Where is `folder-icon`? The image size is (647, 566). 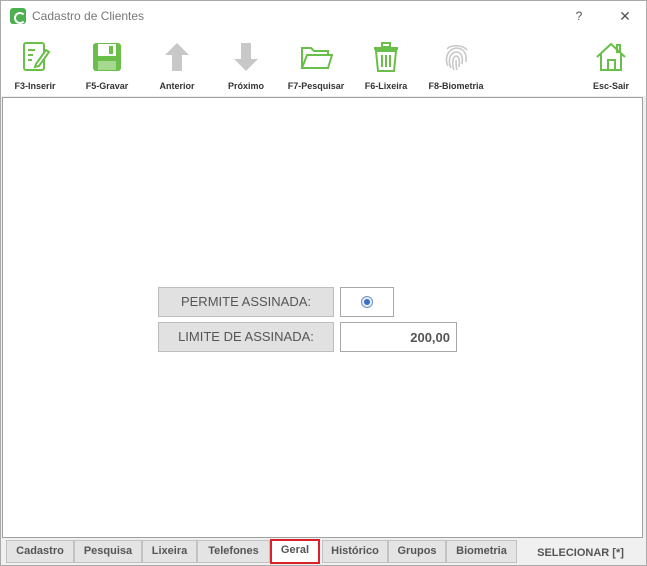
folder-icon is located at coordinates (316, 58).